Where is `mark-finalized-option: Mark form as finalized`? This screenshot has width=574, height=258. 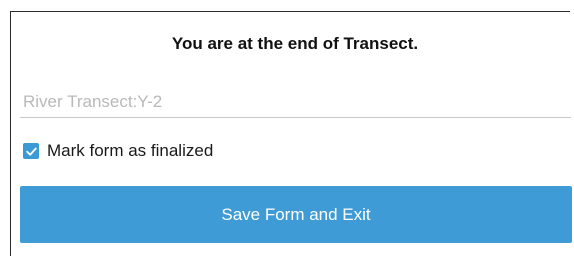 mark-finalized-option: Mark form as finalized is located at coordinates (118, 151).